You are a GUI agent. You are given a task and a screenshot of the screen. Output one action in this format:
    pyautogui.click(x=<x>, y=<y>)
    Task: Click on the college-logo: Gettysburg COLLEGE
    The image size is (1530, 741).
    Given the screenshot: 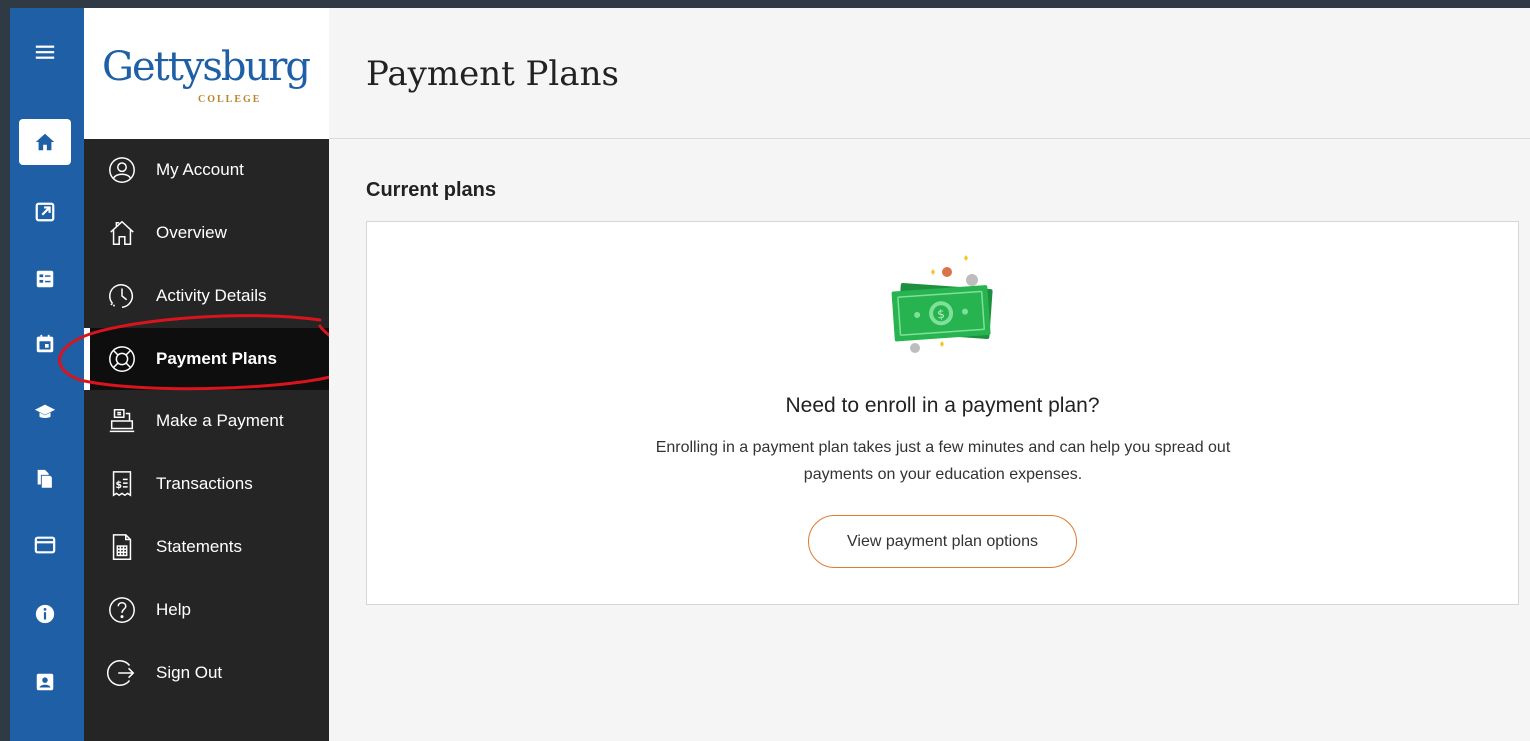 What is the action you would take?
    pyautogui.click(x=206, y=73)
    